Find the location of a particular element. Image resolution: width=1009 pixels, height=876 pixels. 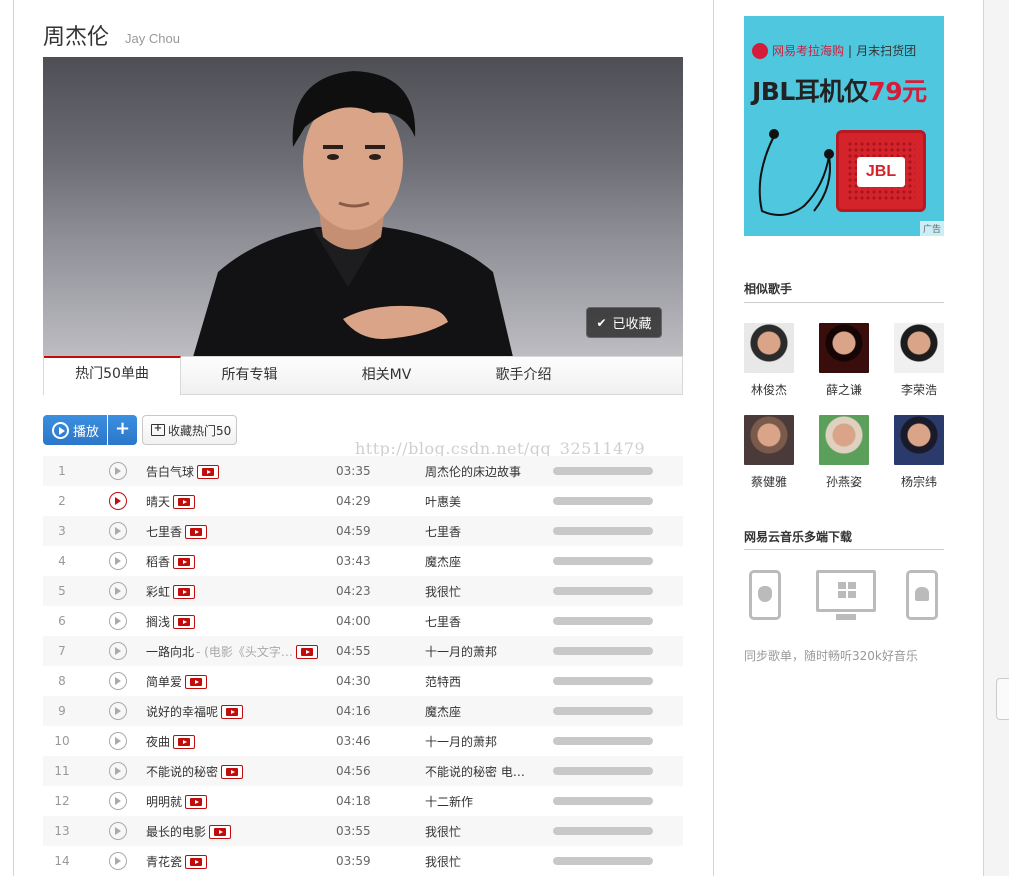

song-row: 10 夜曲 03:46 十一月的萧邦 is located at coordinates (363, 741).